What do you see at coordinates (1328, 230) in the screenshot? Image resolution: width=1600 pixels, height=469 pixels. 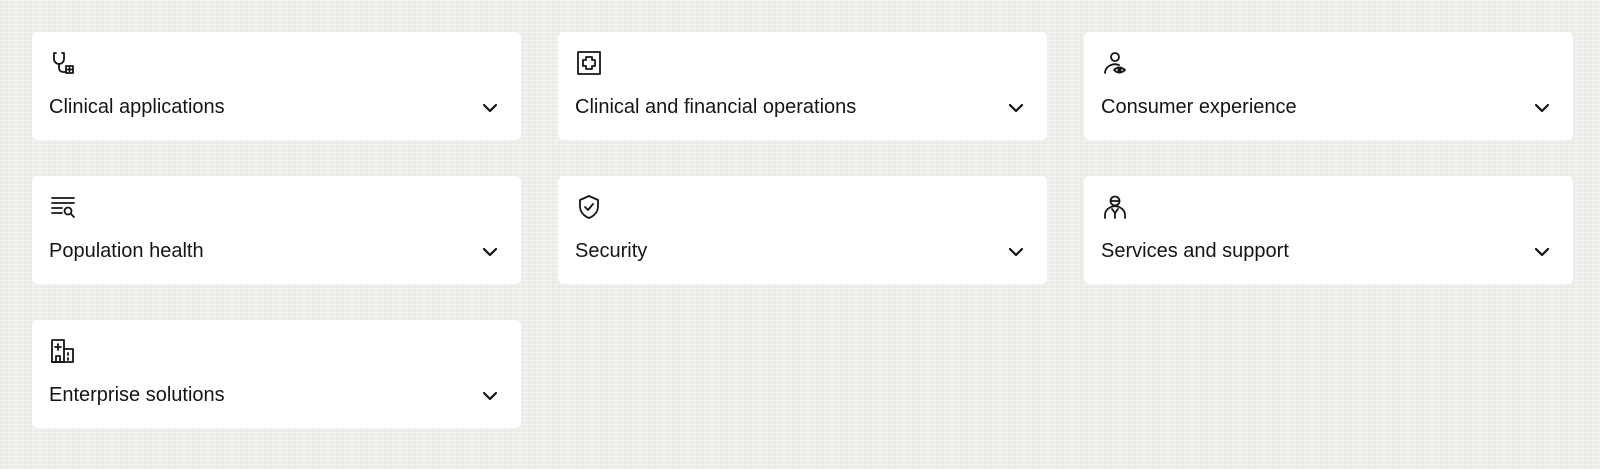 I see `card-services-support: Services and support` at bounding box center [1328, 230].